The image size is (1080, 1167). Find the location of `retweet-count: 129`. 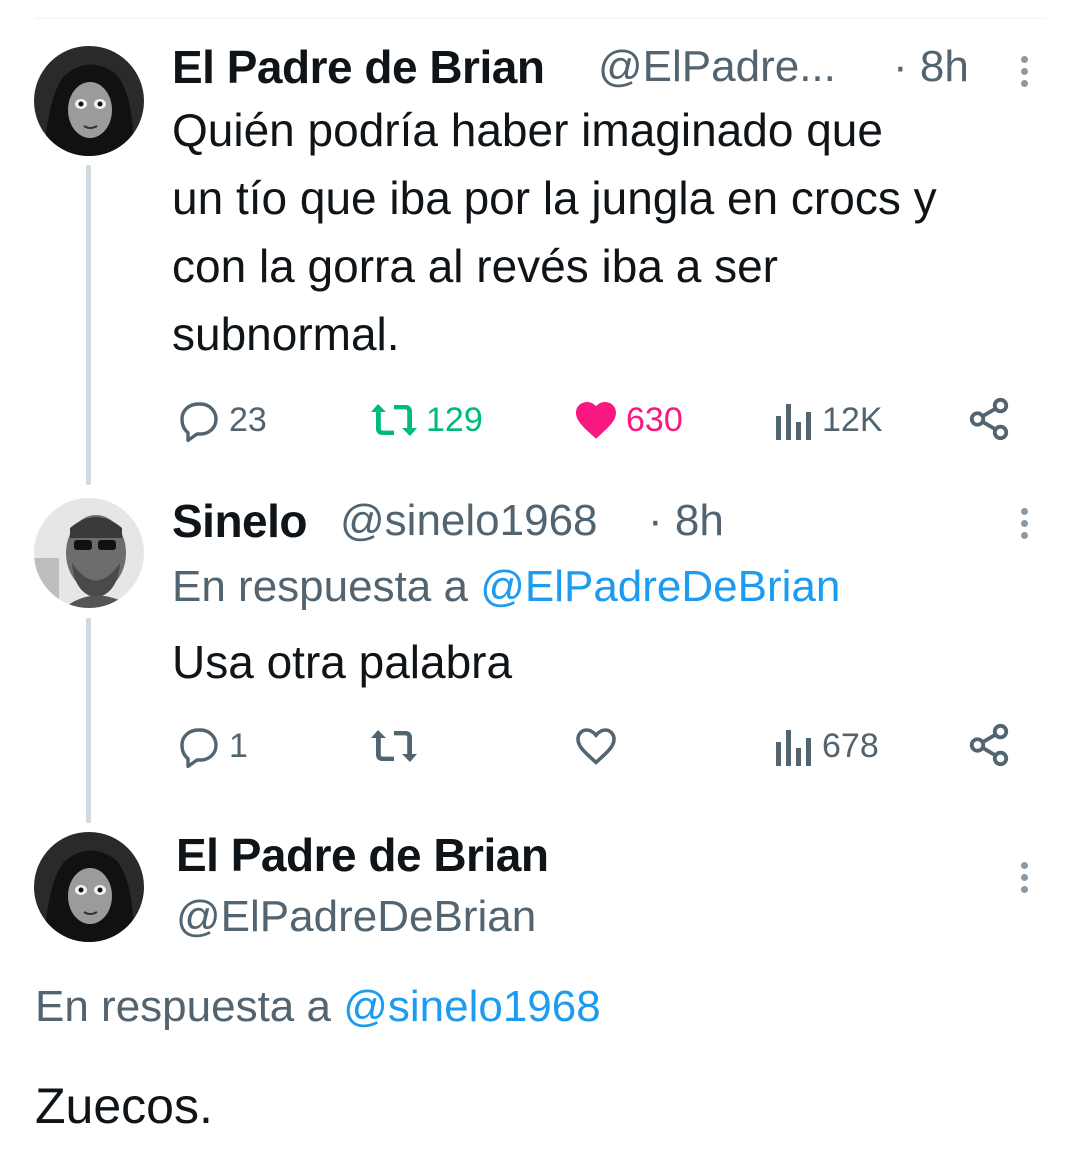

retweet-count: 129 is located at coordinates (454, 419).